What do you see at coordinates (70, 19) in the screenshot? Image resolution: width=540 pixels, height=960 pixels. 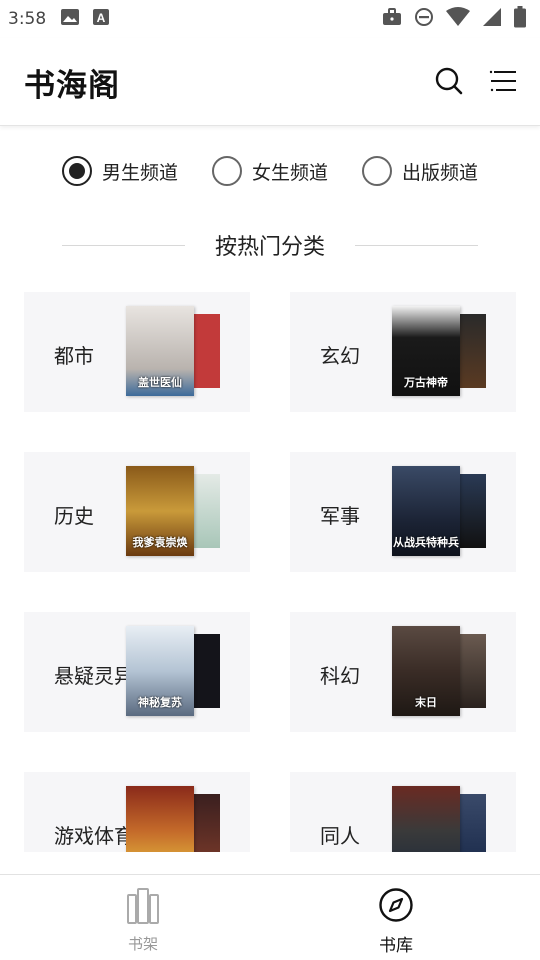 I see `image-icon` at bounding box center [70, 19].